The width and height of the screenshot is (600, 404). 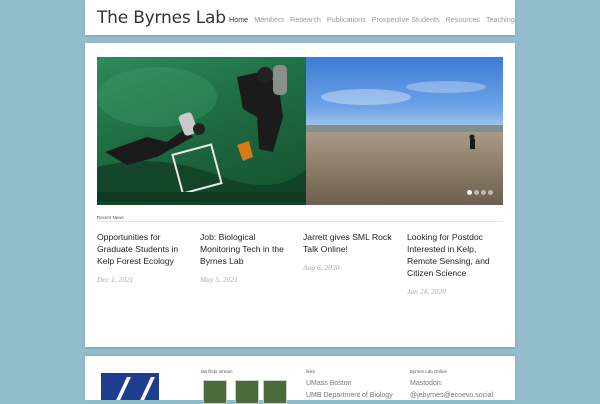 I want to click on divers-illustration, so click(x=201, y=135).